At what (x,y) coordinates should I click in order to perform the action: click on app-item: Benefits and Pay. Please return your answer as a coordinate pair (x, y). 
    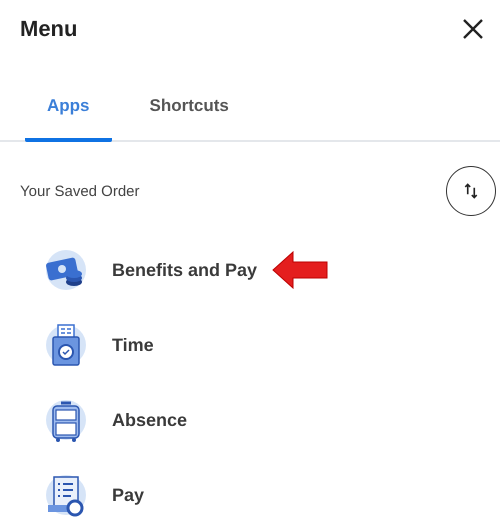
    Looking at the image, I should click on (185, 270).